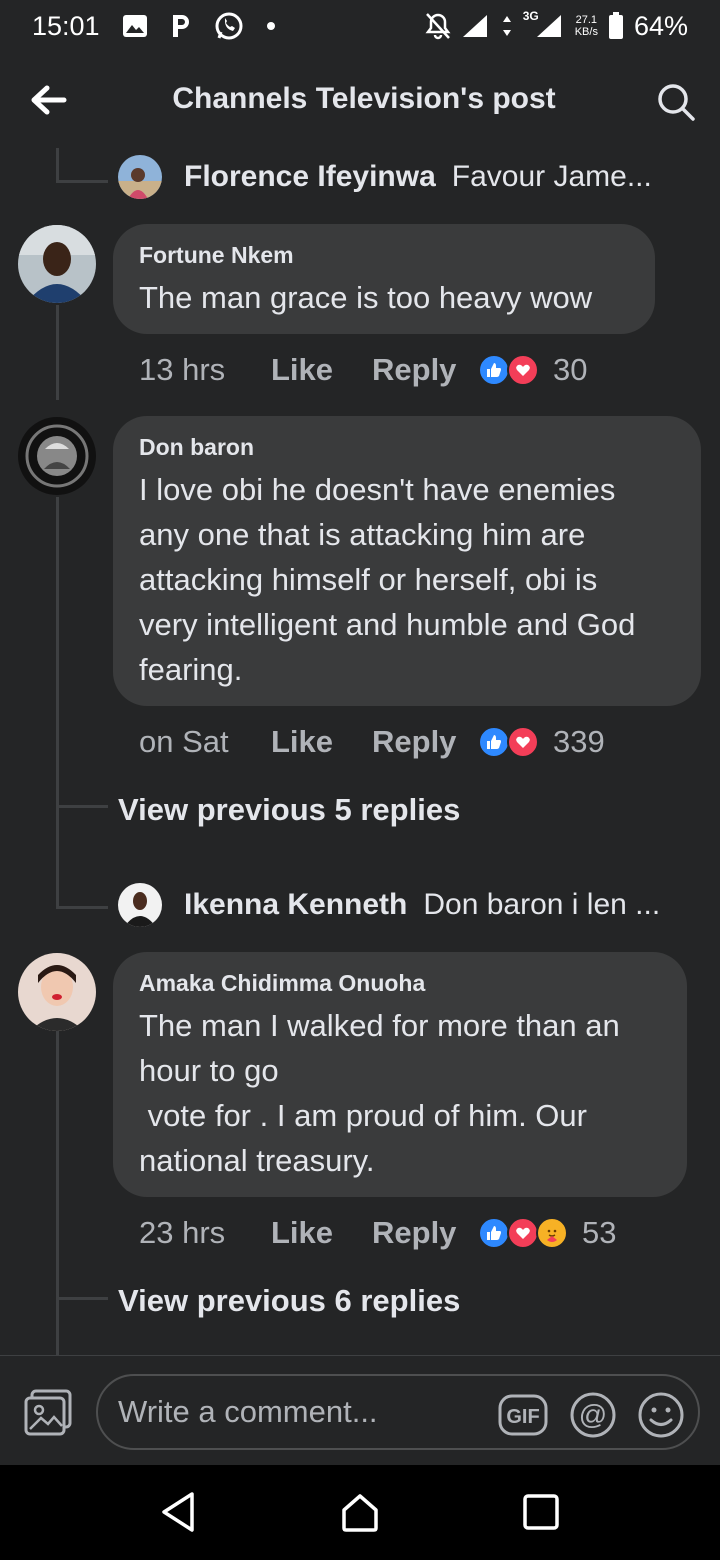  Describe the element at coordinates (660, 25) in the screenshot. I see `battery-percent: 64%` at that location.